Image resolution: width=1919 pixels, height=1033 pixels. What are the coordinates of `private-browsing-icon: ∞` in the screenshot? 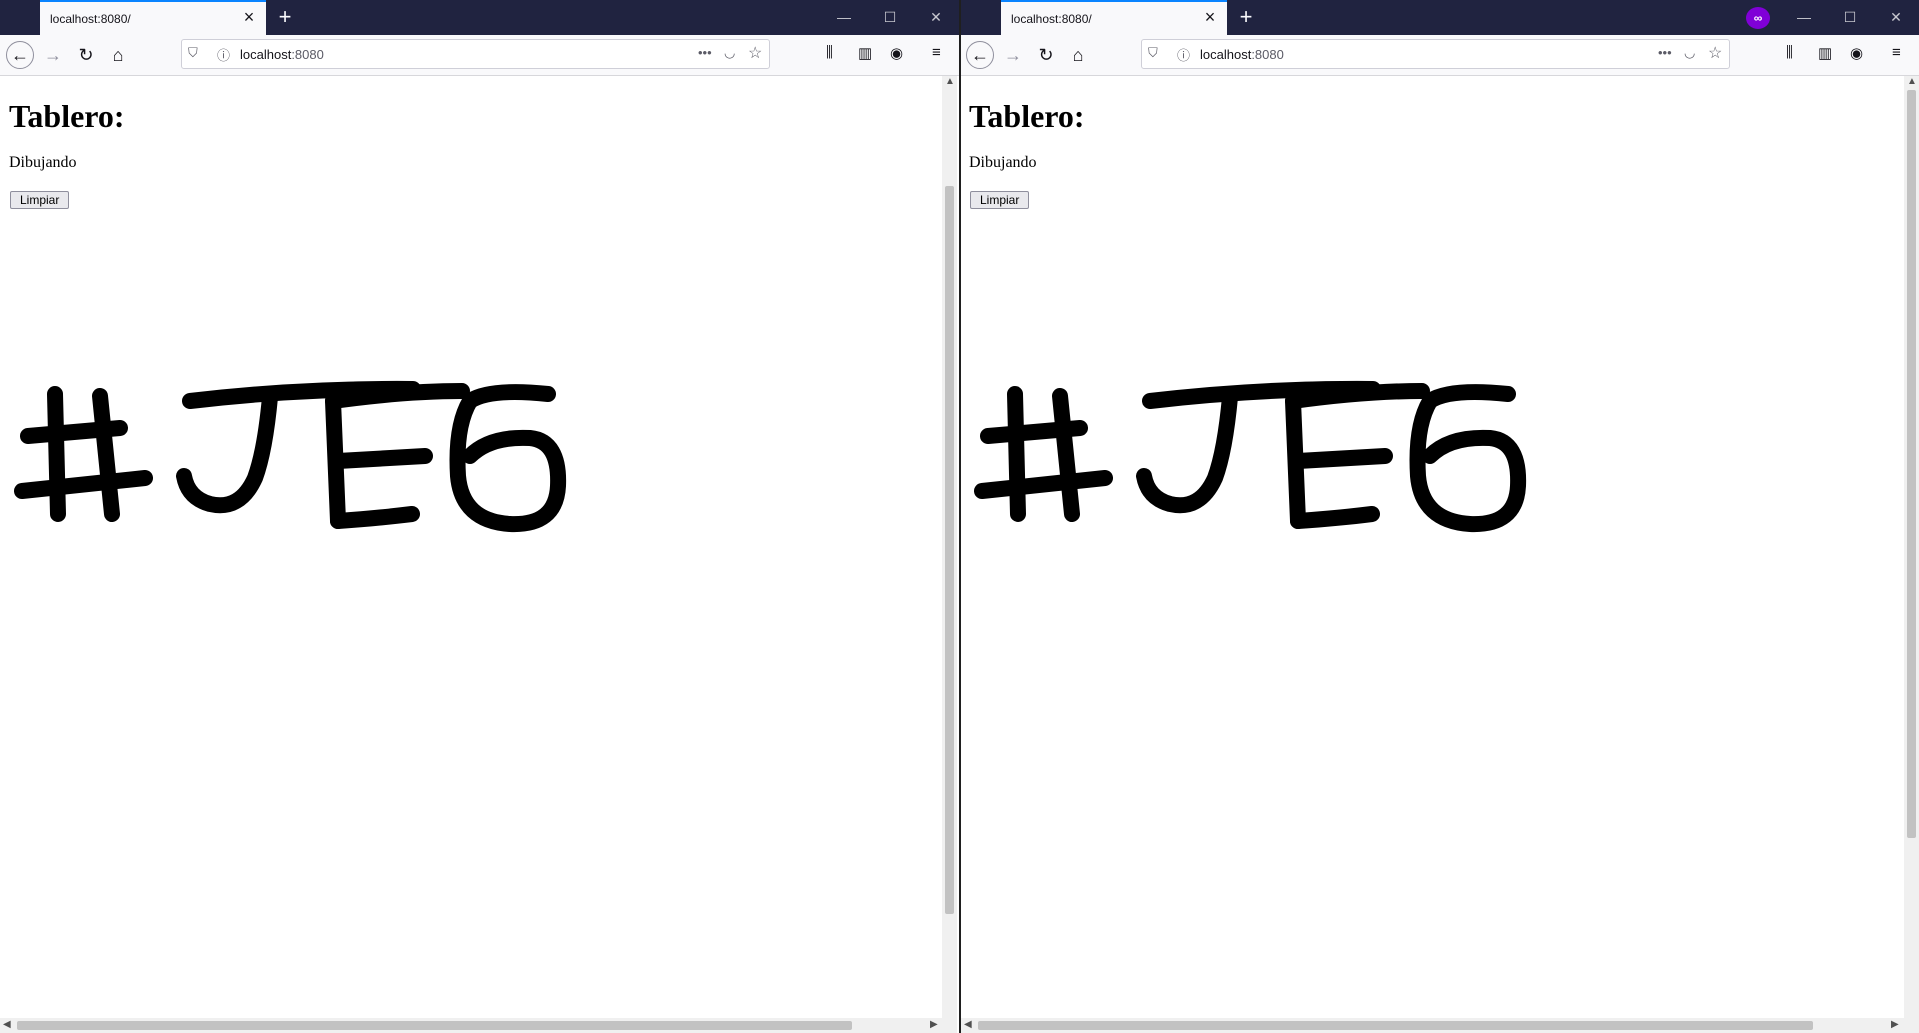 It's located at (1758, 18).